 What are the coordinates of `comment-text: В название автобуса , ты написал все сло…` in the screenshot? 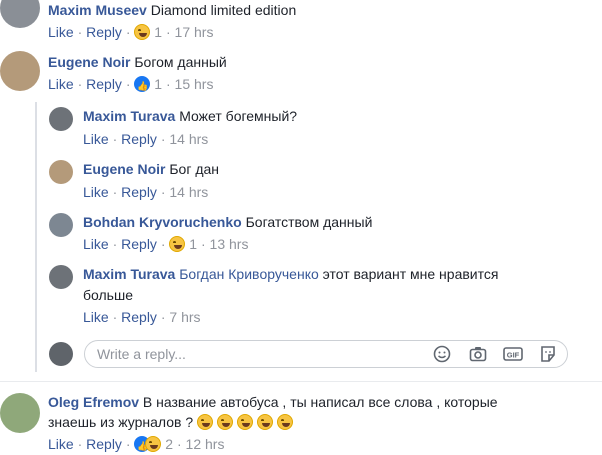 It's located at (320, 402).